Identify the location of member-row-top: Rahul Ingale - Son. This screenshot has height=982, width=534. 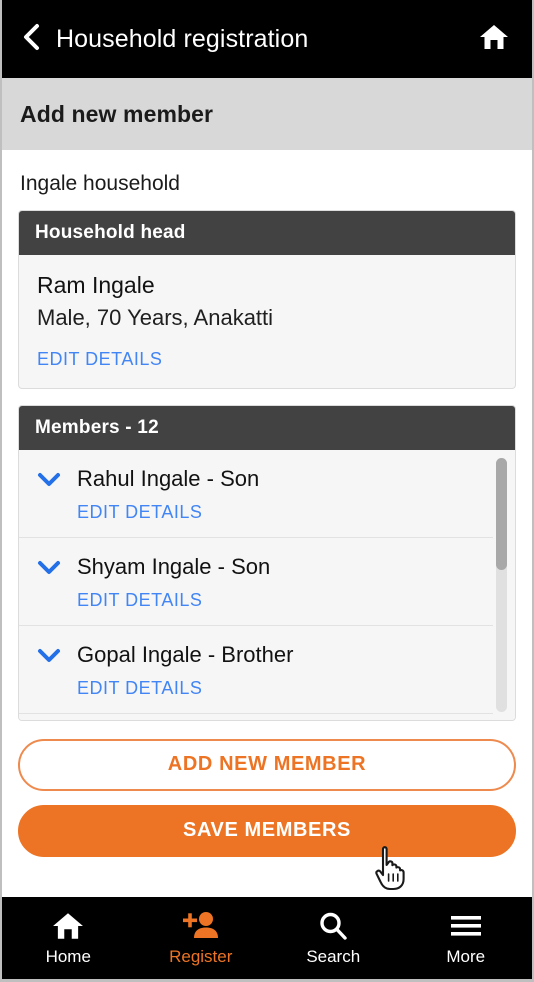
(256, 479).